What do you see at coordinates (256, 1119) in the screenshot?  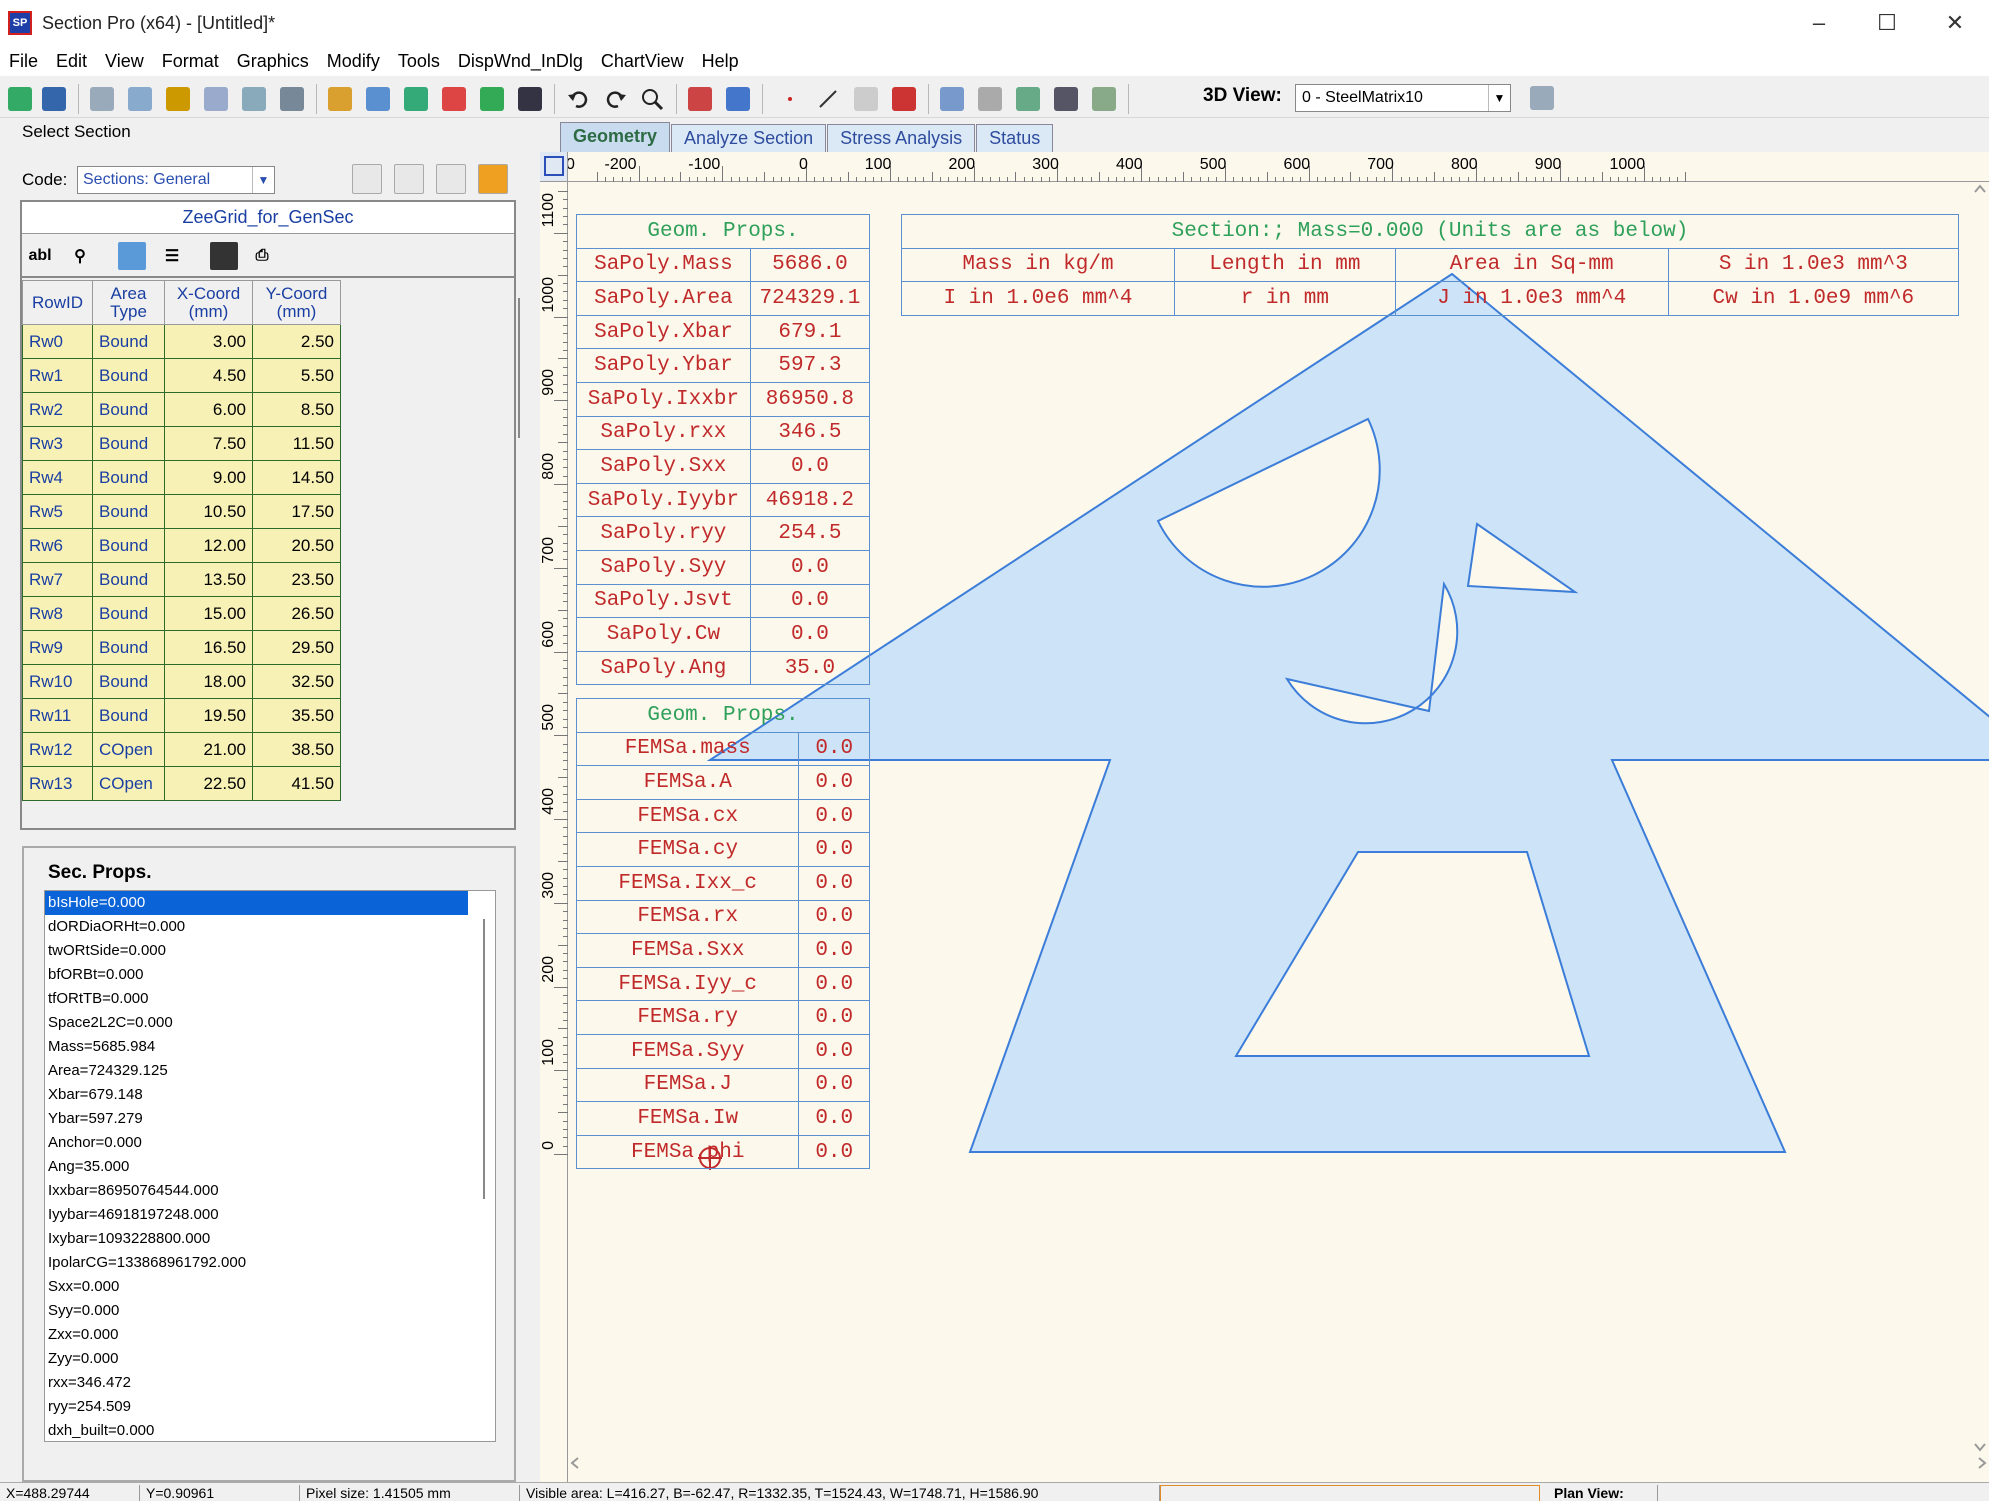 I see `list-item: Ybar=597.279` at bounding box center [256, 1119].